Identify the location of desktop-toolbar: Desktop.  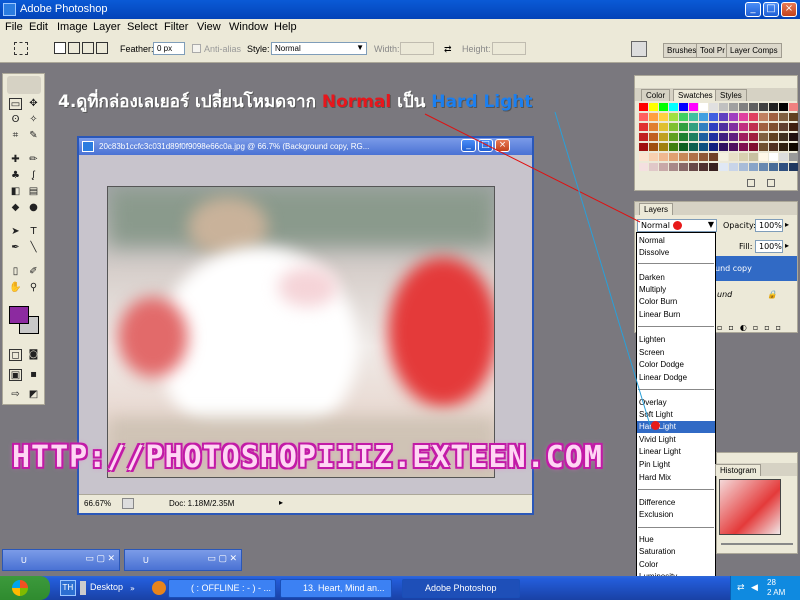
(106, 587).